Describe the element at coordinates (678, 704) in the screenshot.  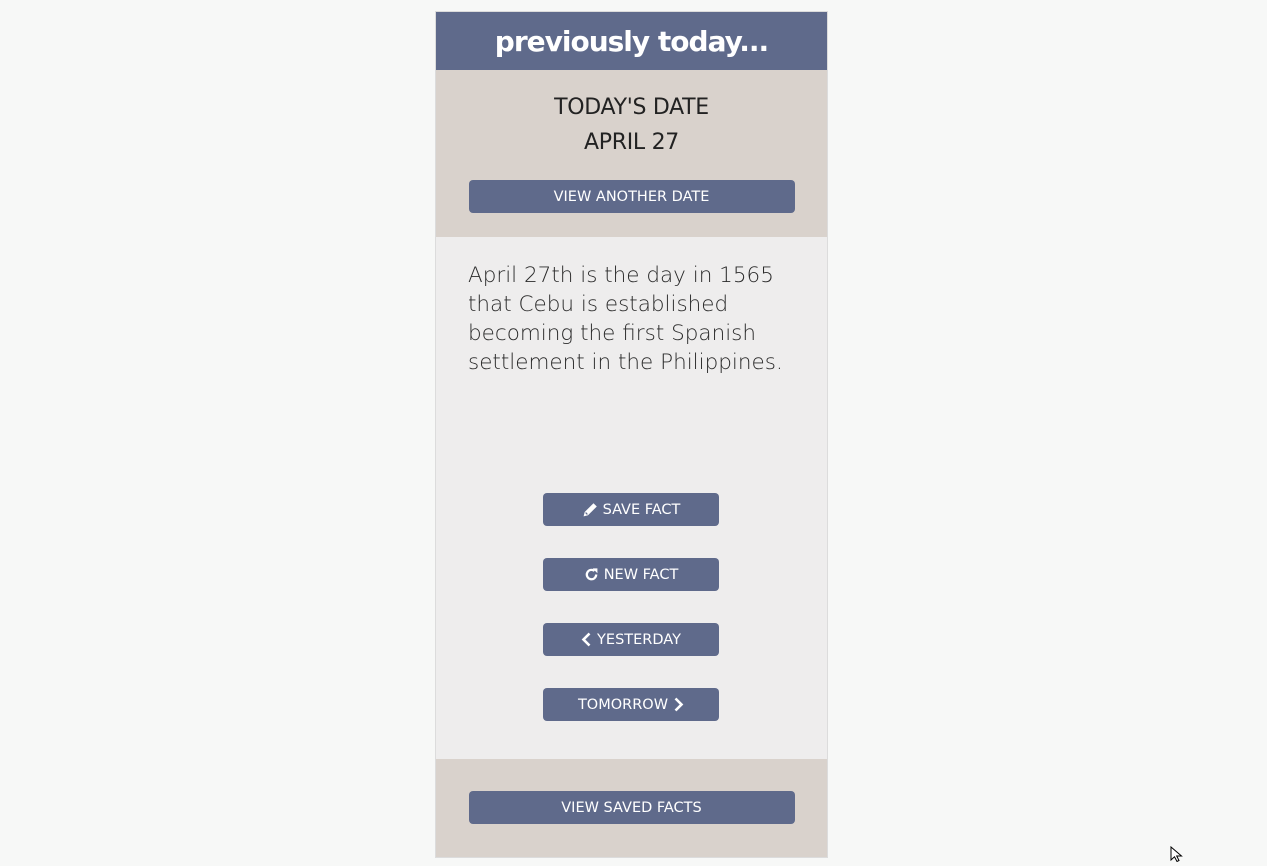
I see `chevron-right-icon` at that location.